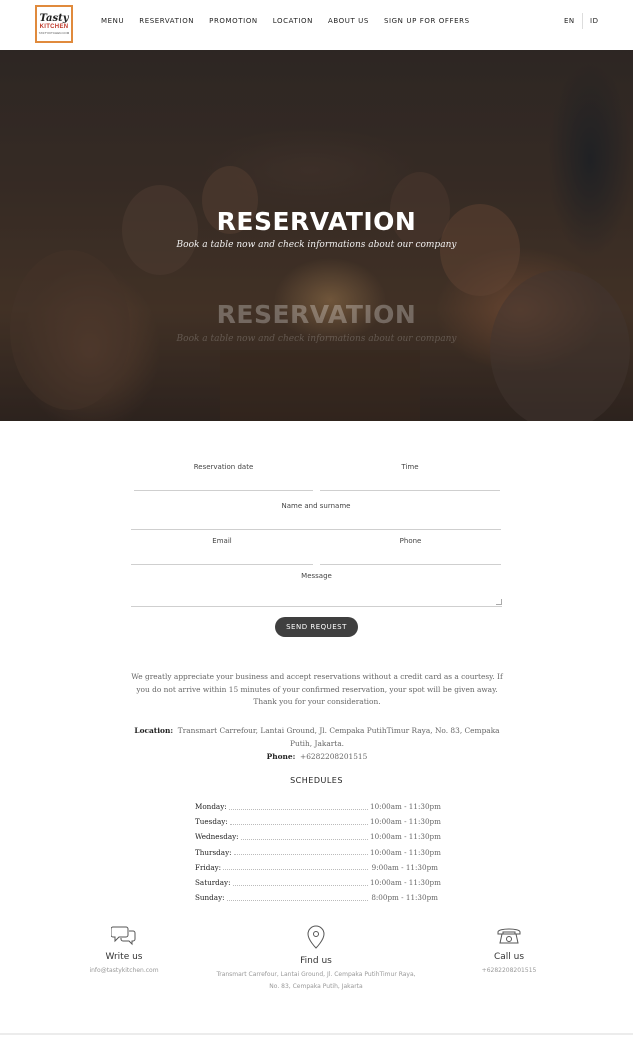 The width and height of the screenshot is (633, 1058). I want to click on phone-label: Phone, so click(410, 541).